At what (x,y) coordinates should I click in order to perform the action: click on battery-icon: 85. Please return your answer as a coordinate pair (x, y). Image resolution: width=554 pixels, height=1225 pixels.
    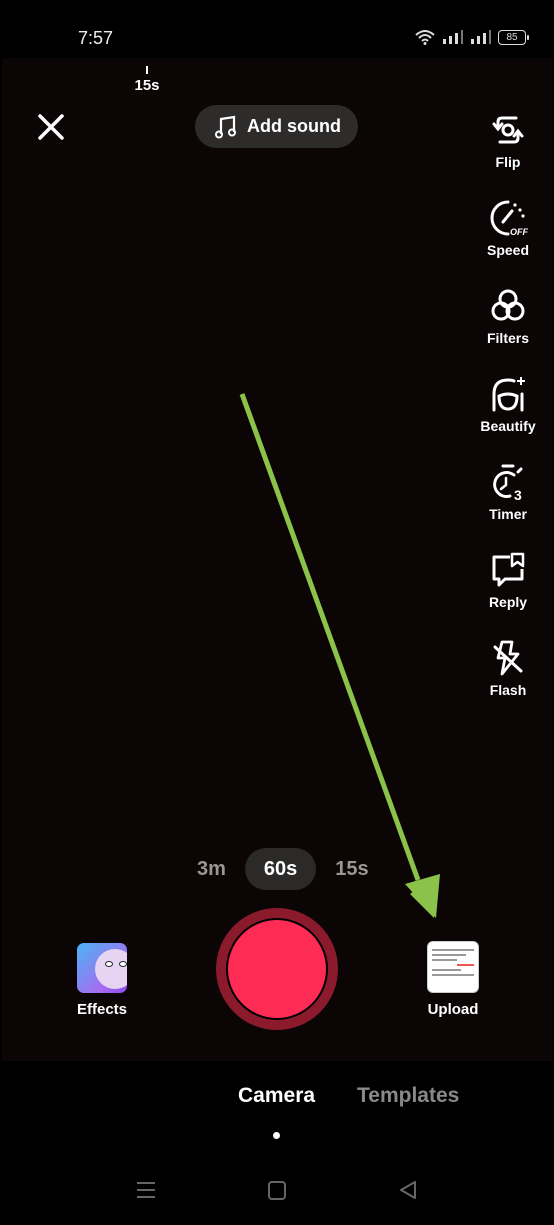
    Looking at the image, I should click on (513, 37).